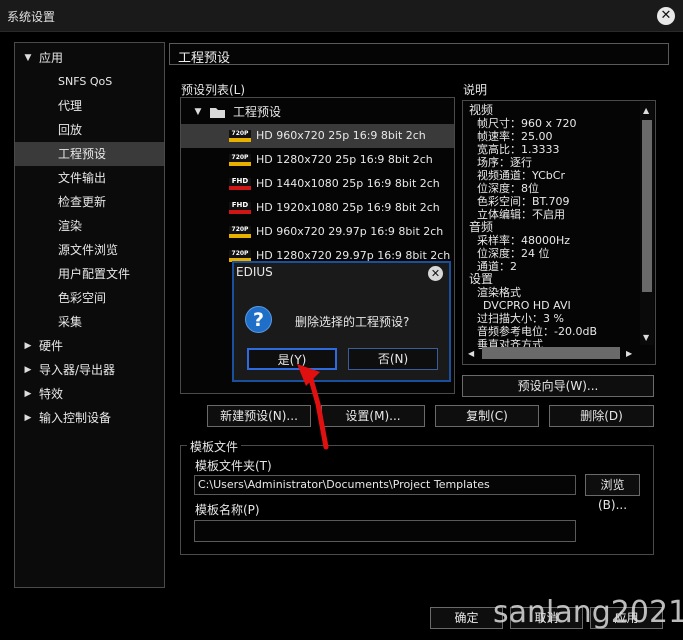 This screenshot has width=683, height=640. I want to click on nav-item: ▶ 导入器/导出器, so click(89, 370).